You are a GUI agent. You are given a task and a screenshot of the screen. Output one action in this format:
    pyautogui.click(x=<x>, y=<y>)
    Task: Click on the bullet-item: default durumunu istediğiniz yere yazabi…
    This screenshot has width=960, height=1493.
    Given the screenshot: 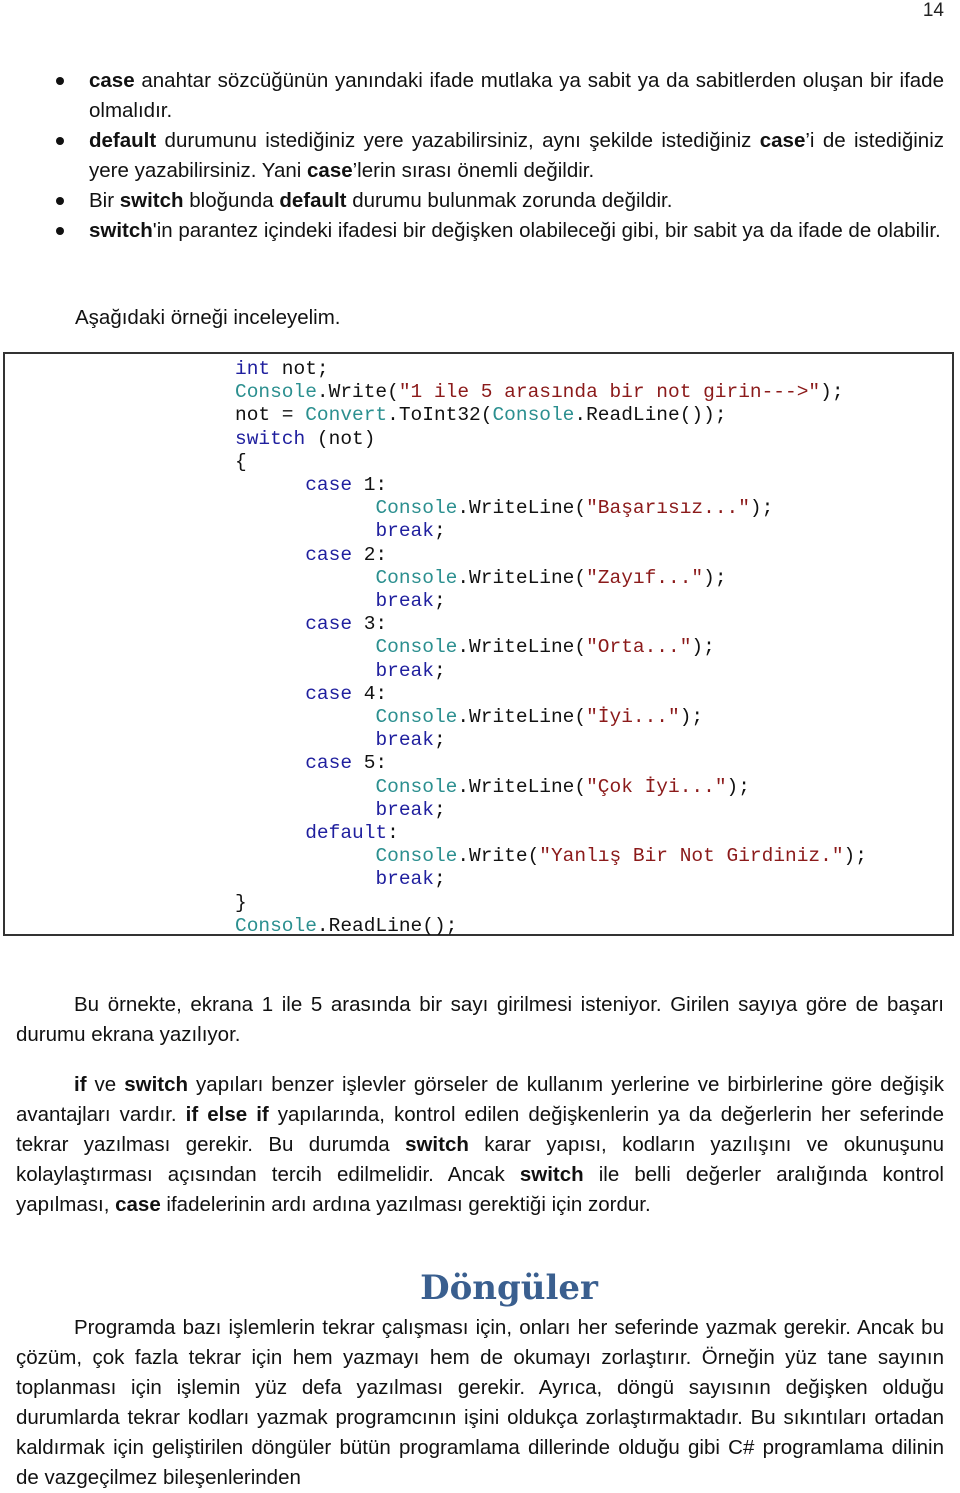 What is the action you would take?
    pyautogui.click(x=480, y=156)
    